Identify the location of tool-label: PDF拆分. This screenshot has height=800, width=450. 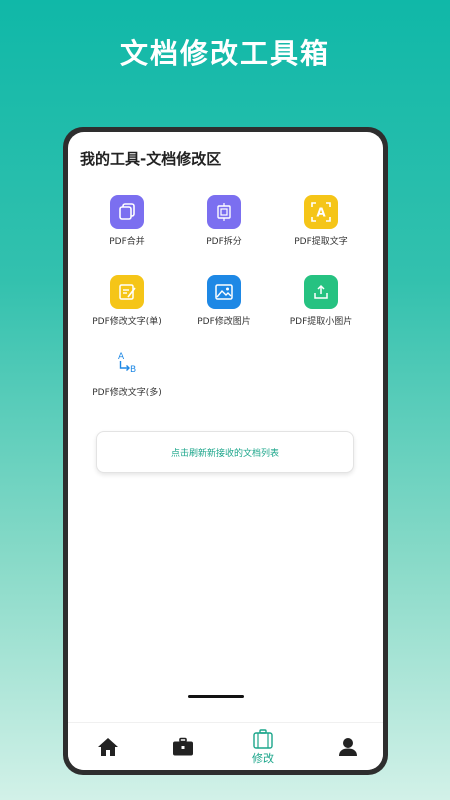
(224, 242).